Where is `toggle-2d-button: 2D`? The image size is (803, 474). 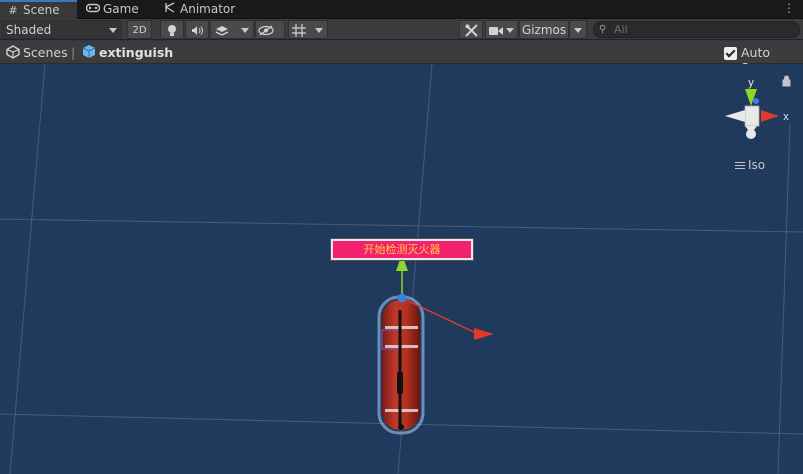 toggle-2d-button: 2D is located at coordinates (139, 29).